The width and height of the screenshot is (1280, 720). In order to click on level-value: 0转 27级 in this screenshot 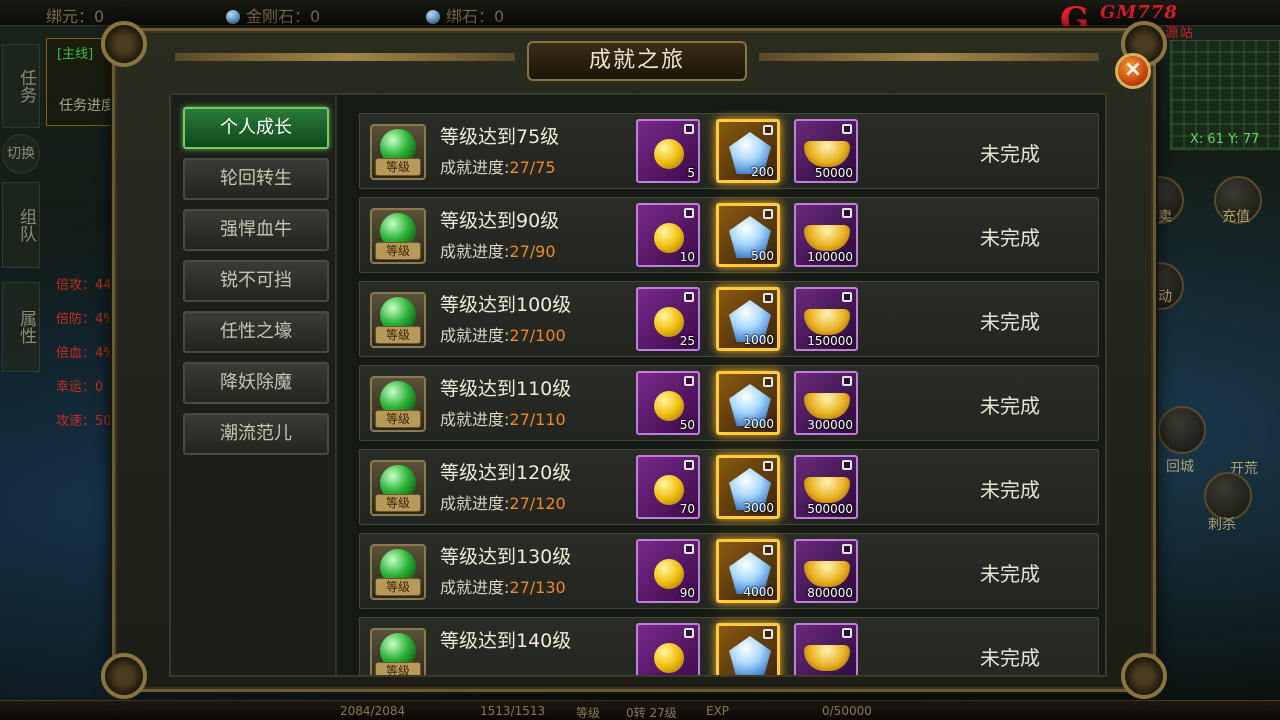, I will do `click(651, 713)`.